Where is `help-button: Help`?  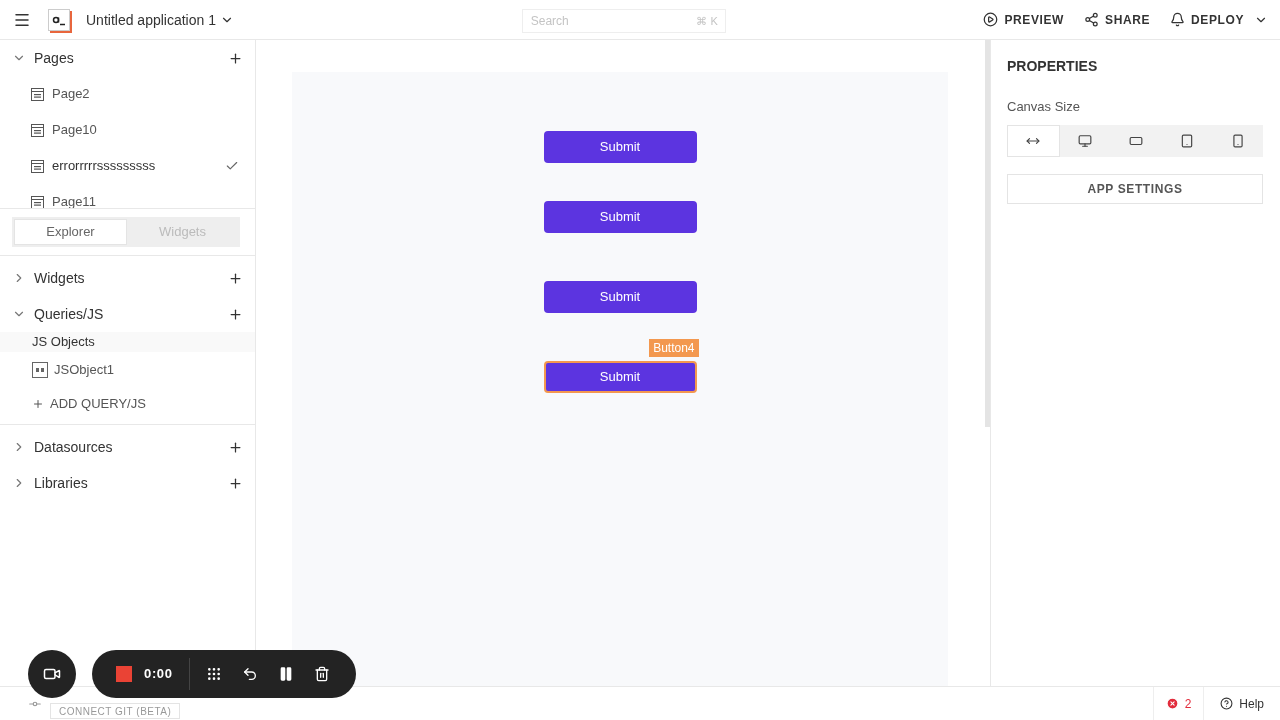
help-button: Help is located at coordinates (1241, 703).